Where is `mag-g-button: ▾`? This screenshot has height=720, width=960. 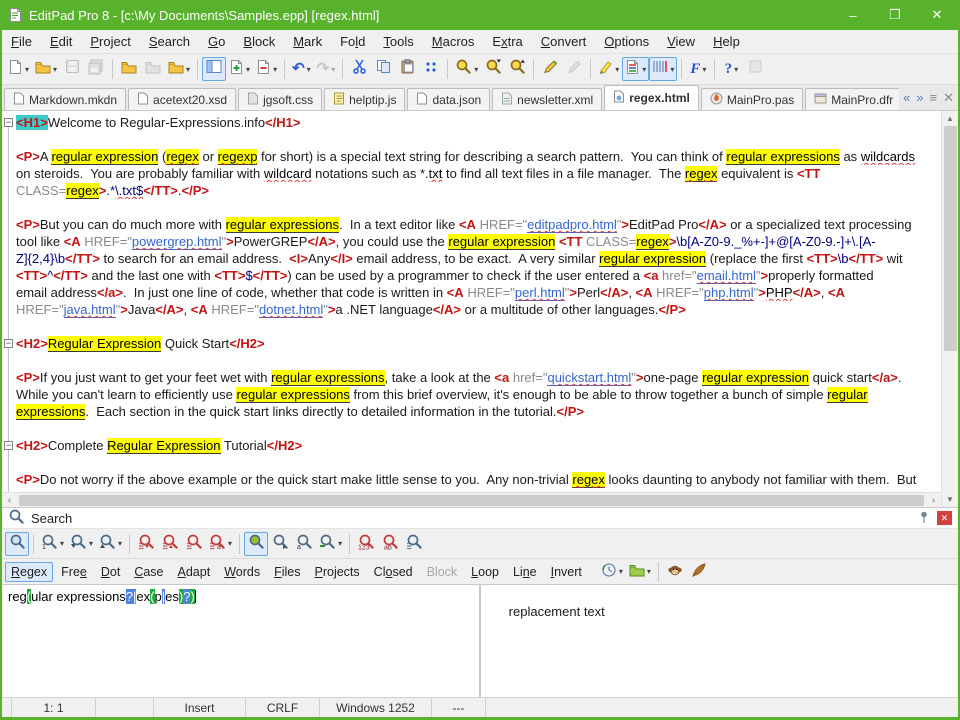
mag-g-button: ▾ is located at coordinates (330, 544).